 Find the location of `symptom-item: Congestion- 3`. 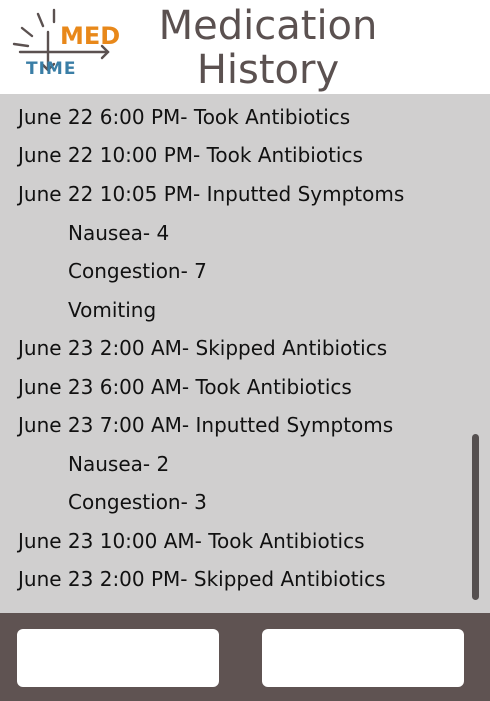

symptom-item: Congestion- 3 is located at coordinates (137, 502).